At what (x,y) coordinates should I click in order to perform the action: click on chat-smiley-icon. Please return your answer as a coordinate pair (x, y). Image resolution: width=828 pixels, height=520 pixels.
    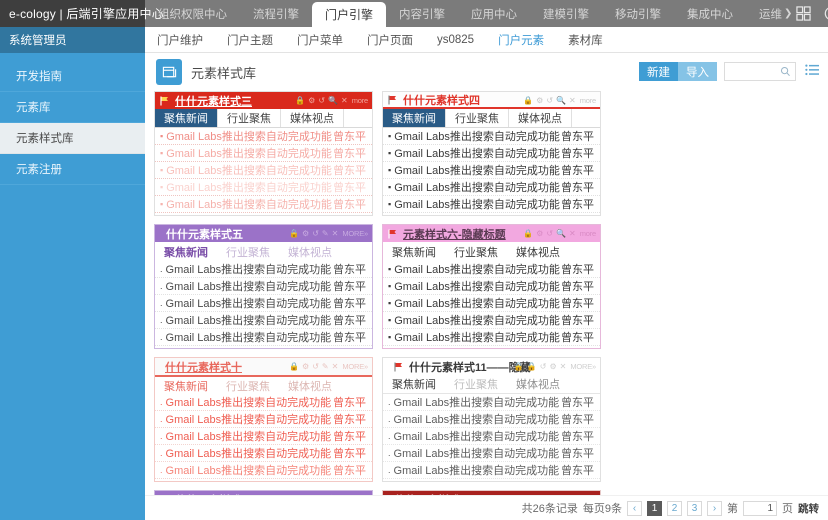
    Looking at the image, I should click on (826, 13).